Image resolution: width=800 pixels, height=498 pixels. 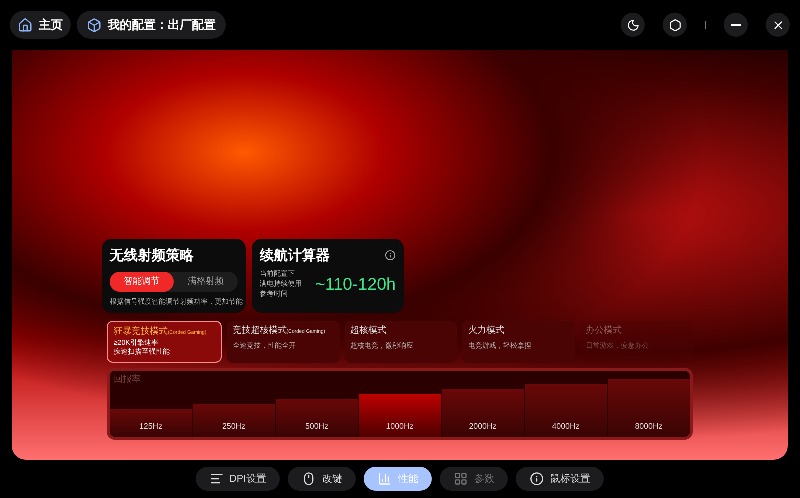 What do you see at coordinates (40, 25) in the screenshot?
I see `home-button: 主页` at bounding box center [40, 25].